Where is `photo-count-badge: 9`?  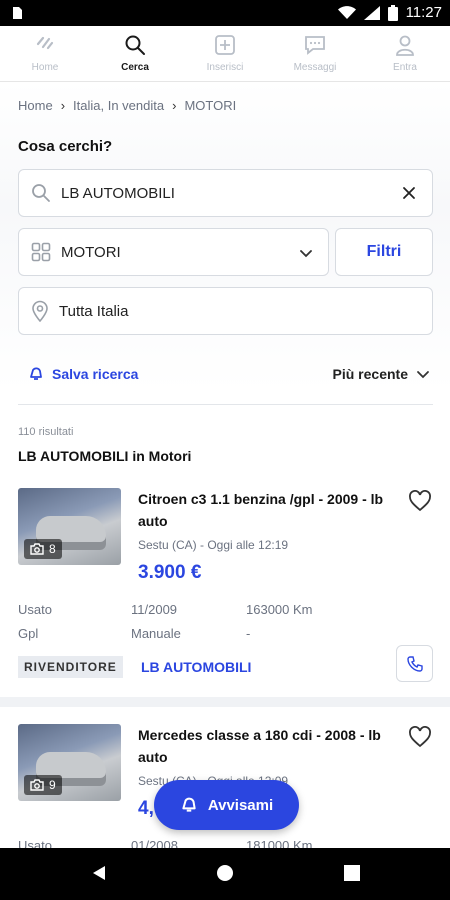
photo-count-badge: 9 is located at coordinates (43, 785).